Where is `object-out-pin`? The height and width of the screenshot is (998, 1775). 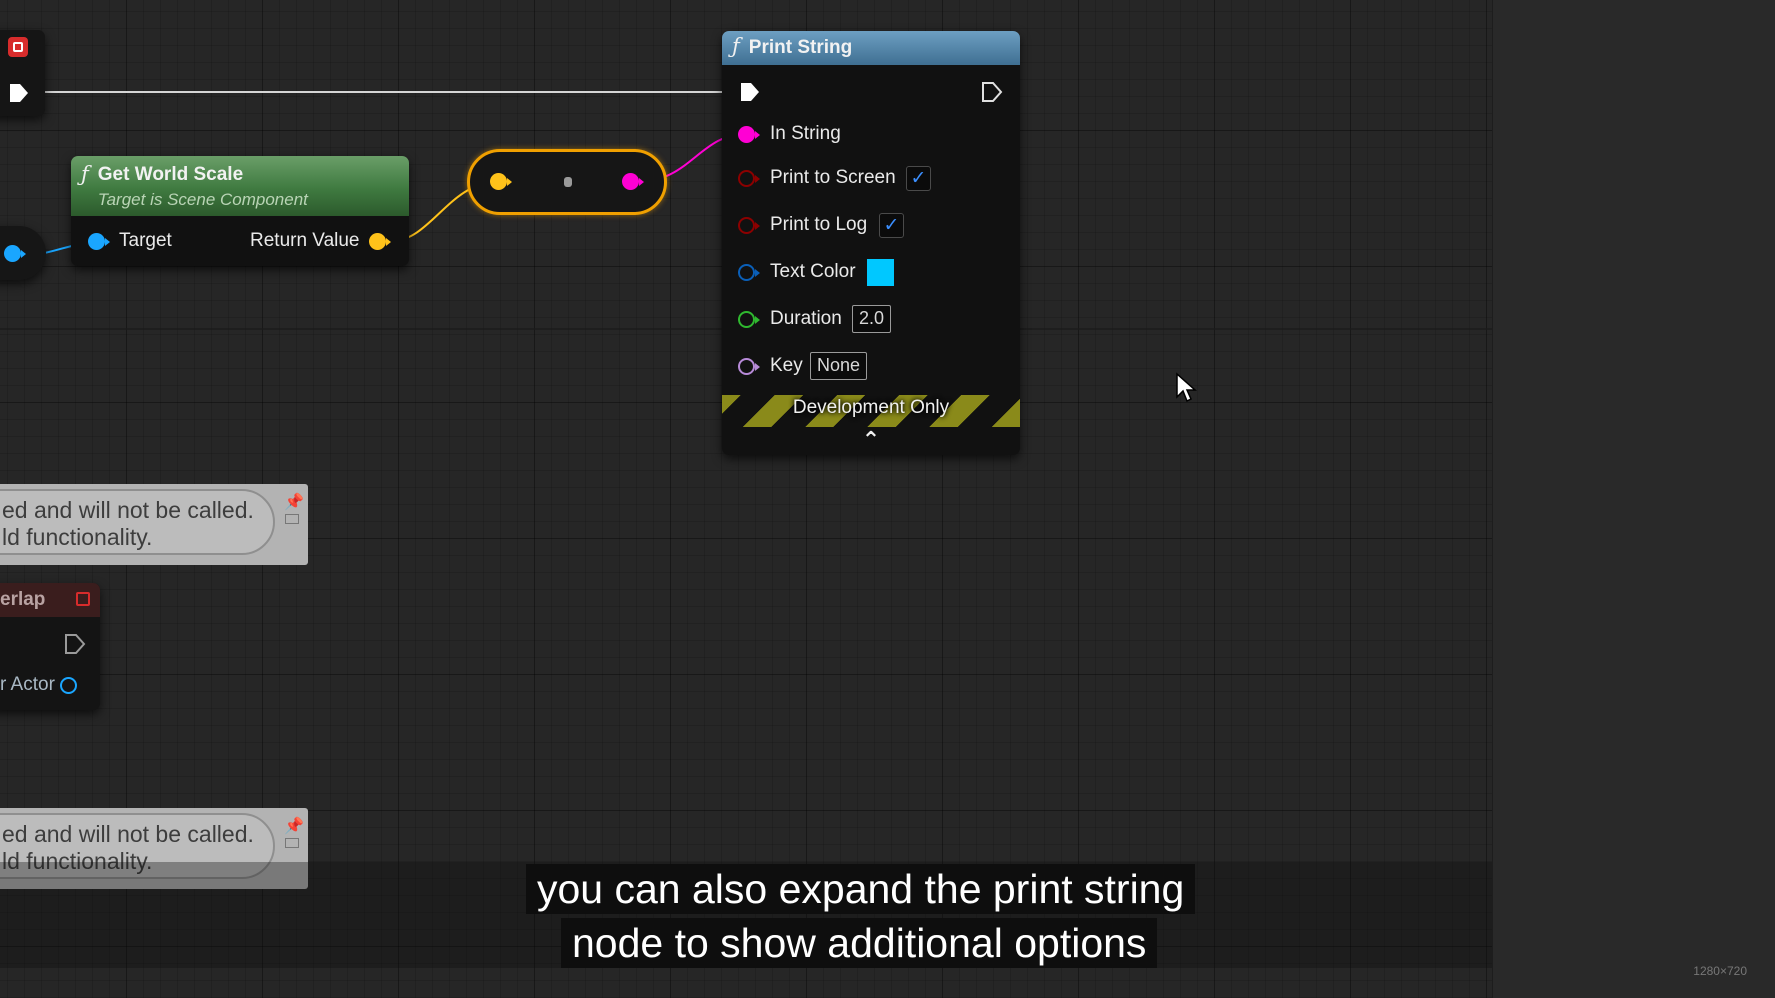 object-out-pin is located at coordinates (12, 253).